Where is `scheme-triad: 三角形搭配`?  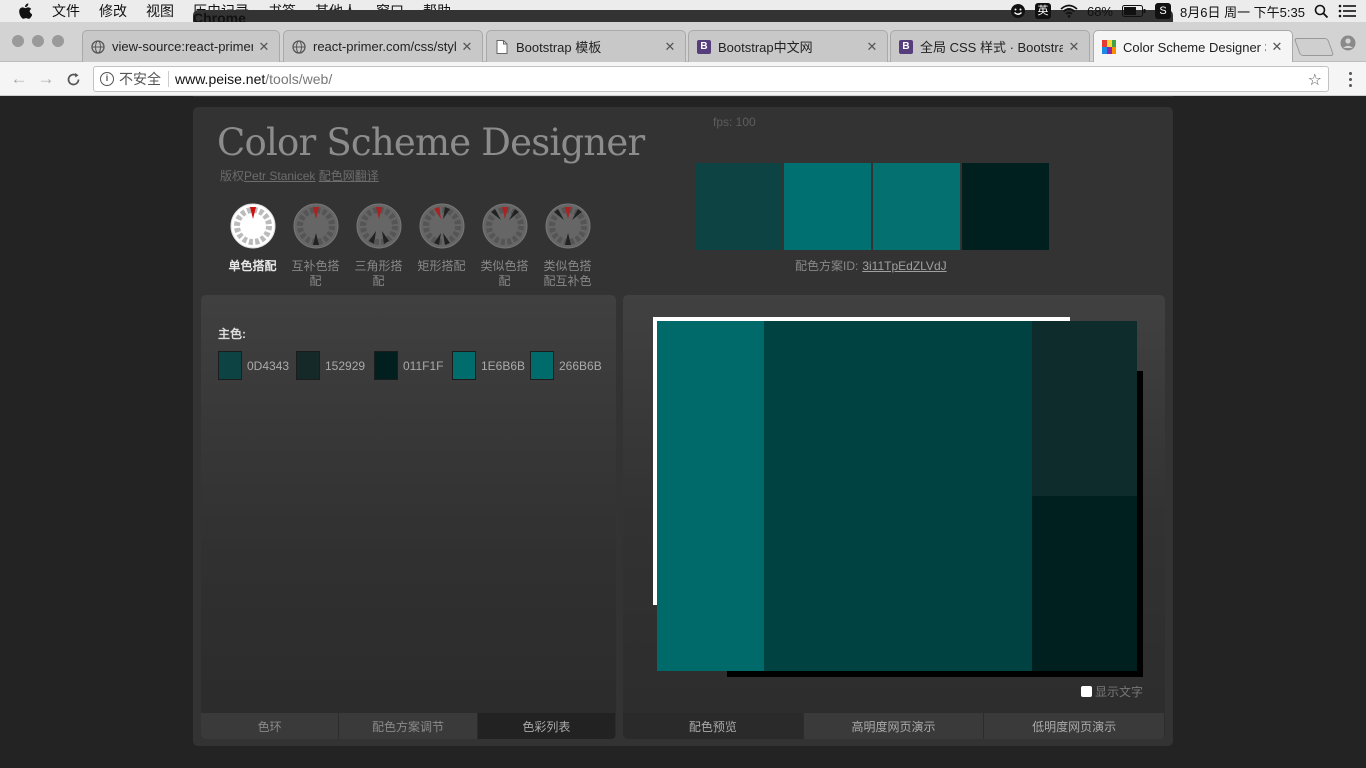
scheme-triad: 三角形搭配 is located at coordinates (378, 246).